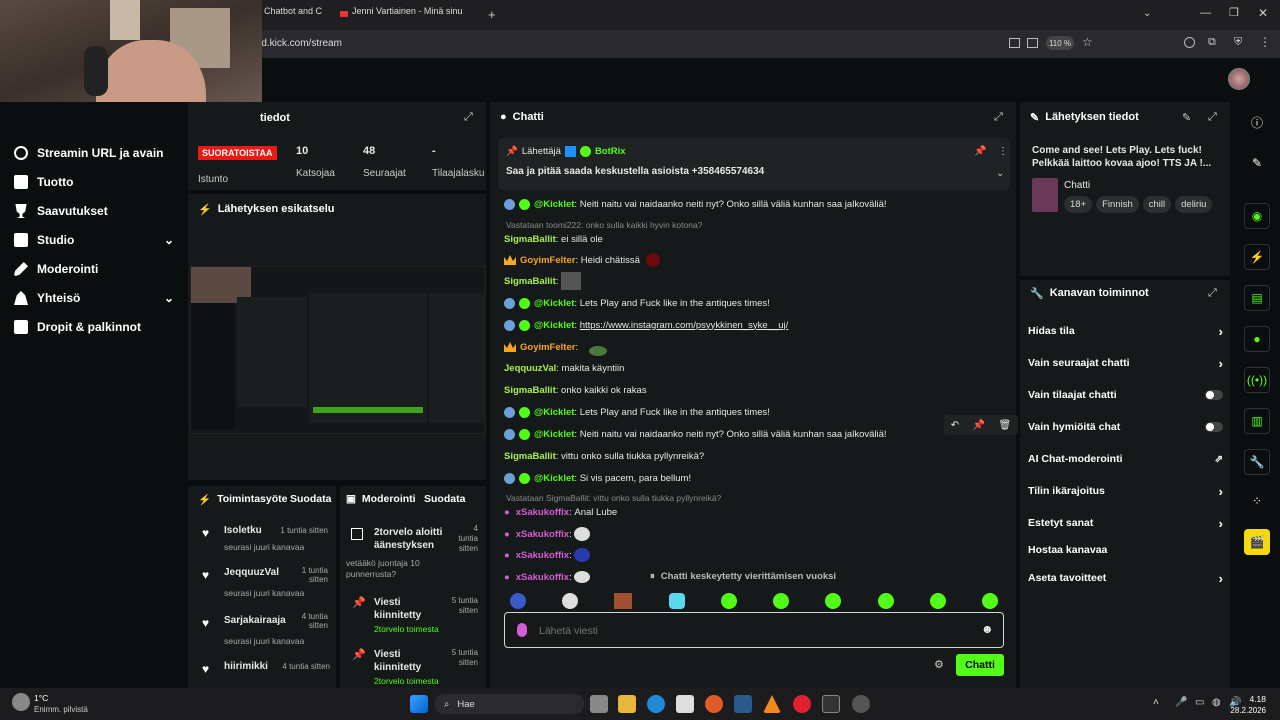 The height and width of the screenshot is (720, 1280). Describe the element at coordinates (1205, 13) in the screenshot. I see `minimize-icon: —` at that location.